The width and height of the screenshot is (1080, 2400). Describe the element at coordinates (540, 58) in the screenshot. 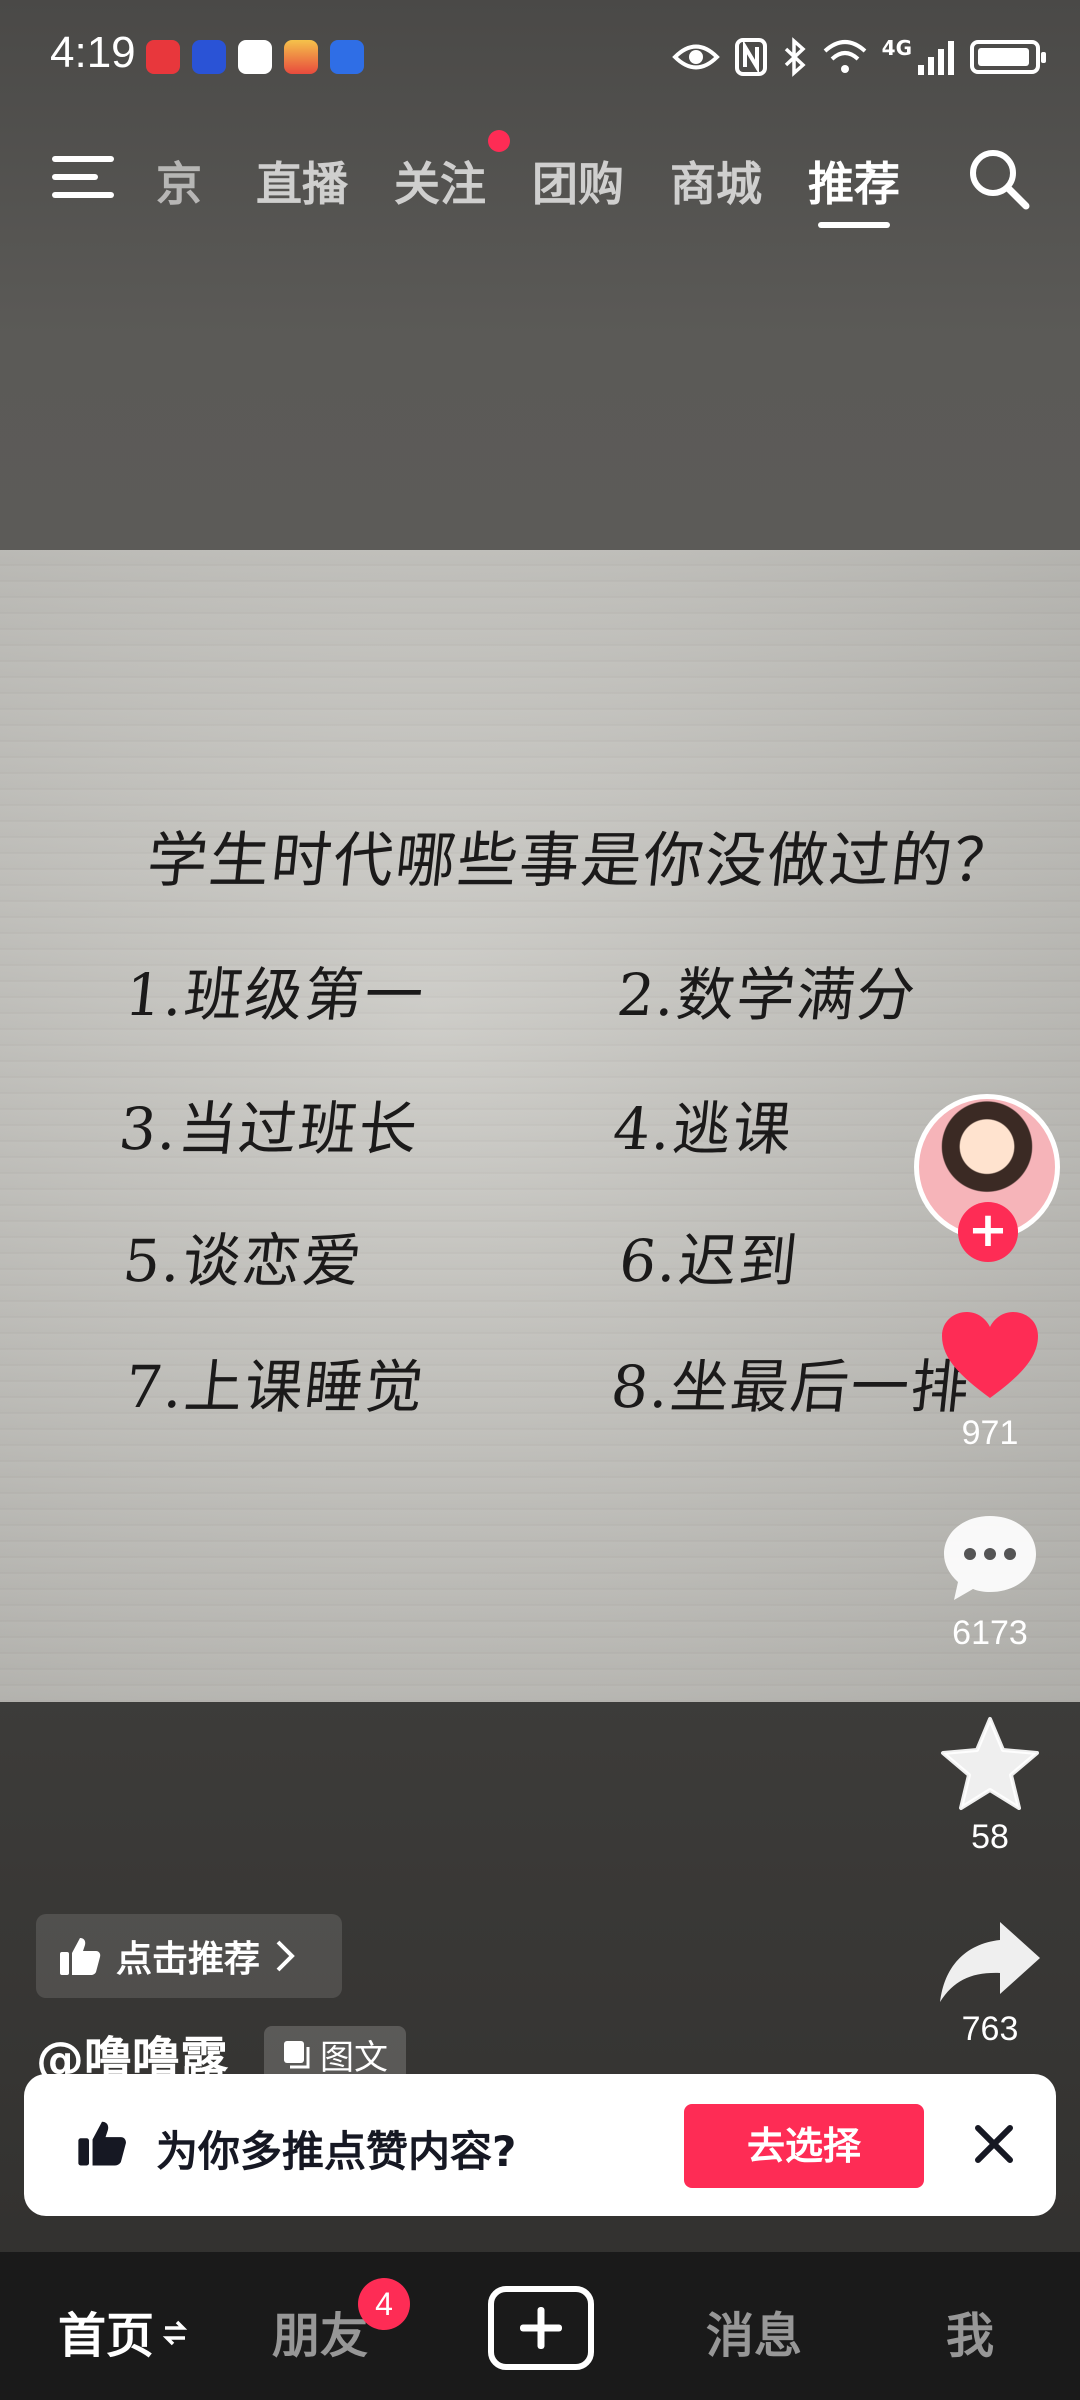

I see `status-bar: 4:19 4G` at that location.